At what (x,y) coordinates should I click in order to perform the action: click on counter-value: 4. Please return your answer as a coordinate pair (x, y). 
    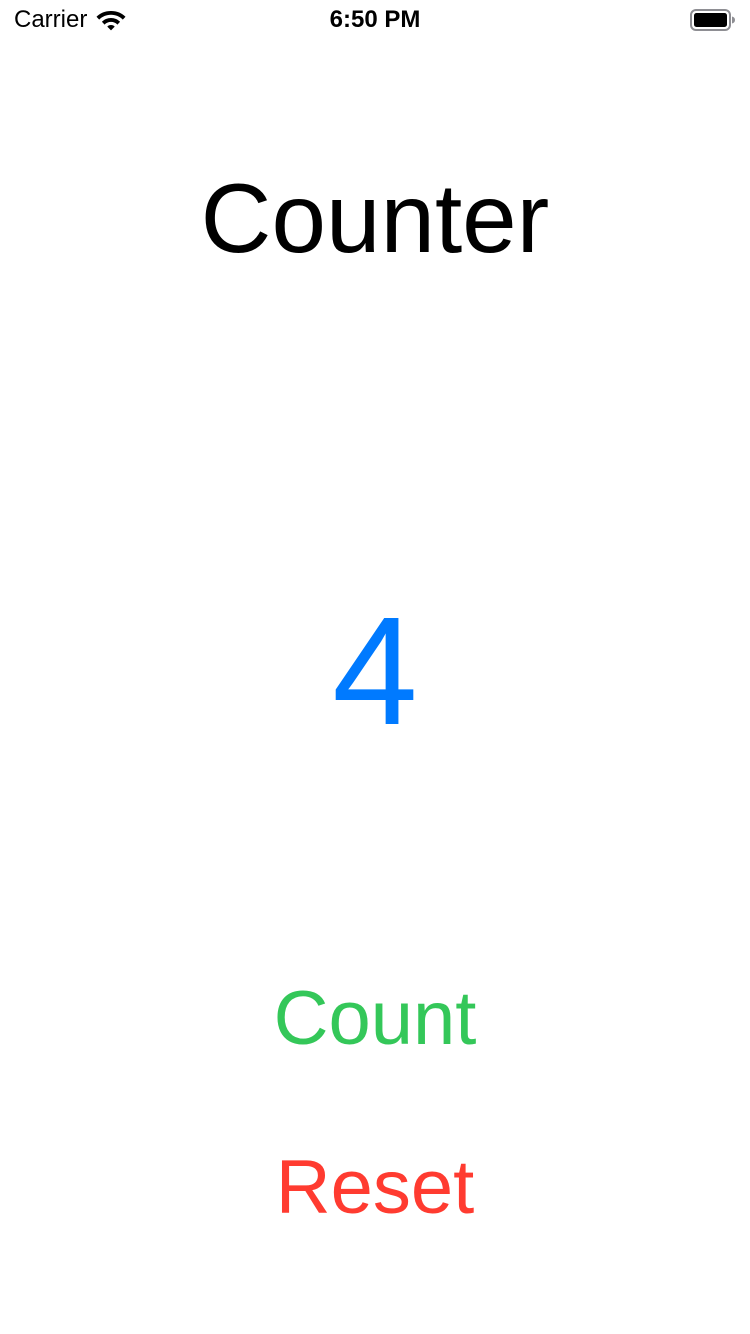
    Looking at the image, I should click on (375, 671).